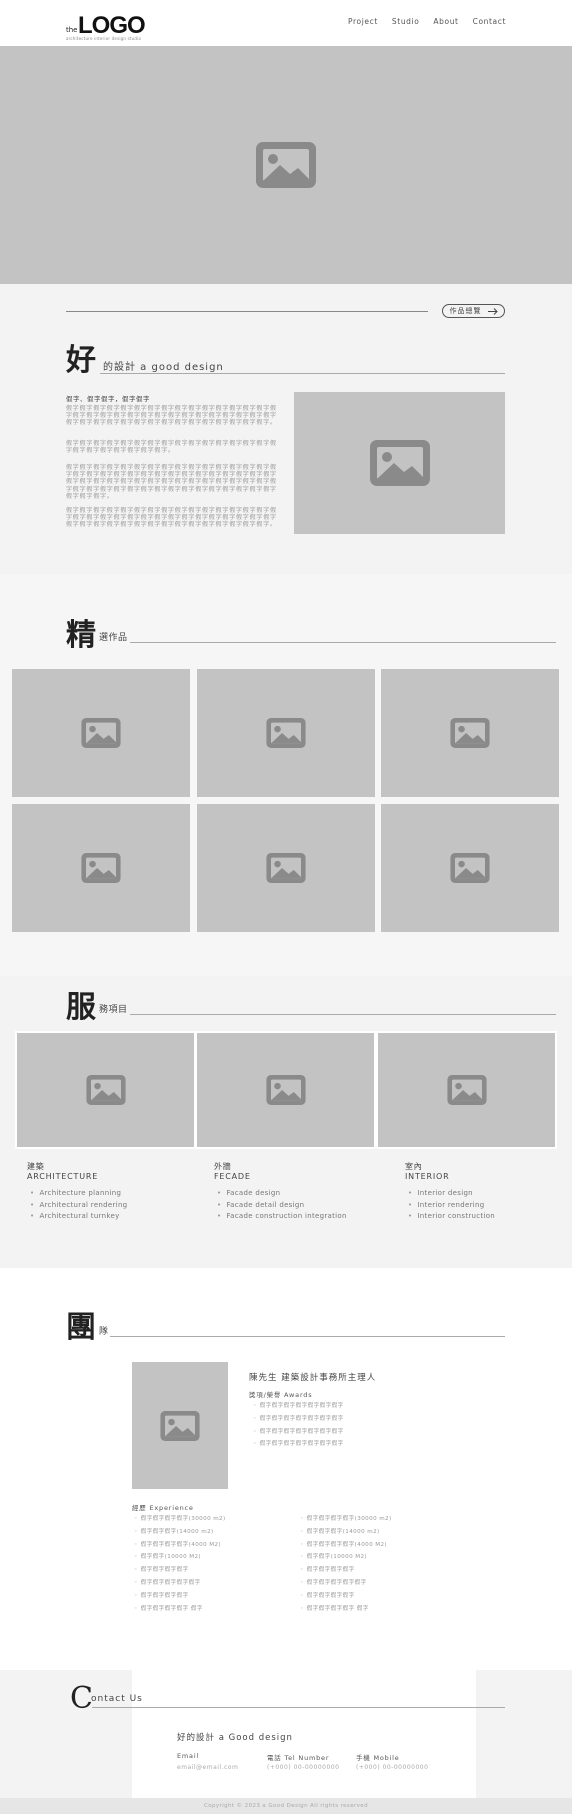  Describe the element at coordinates (113, 1010) in the screenshot. I see `services-title: 務項目` at that location.